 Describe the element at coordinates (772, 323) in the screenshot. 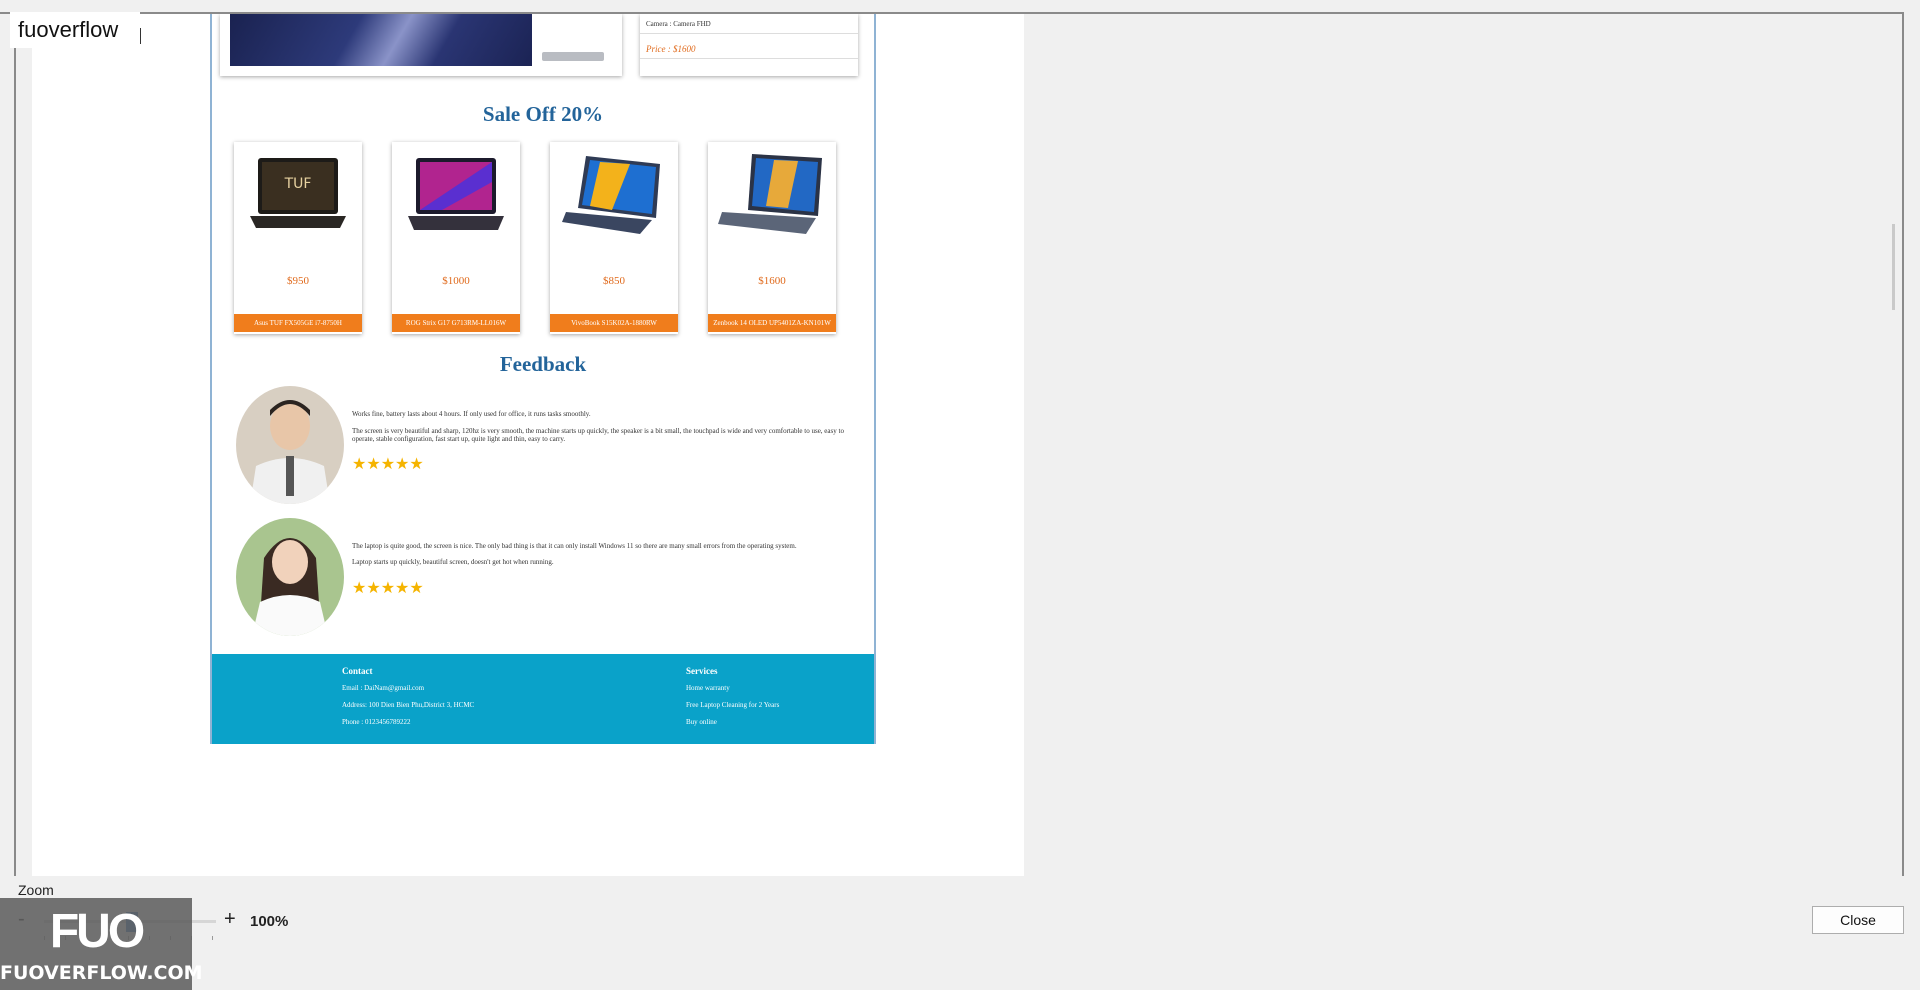

I see `product-name: Zenbook 14 OLED UP5401ZA-KN101W` at that location.